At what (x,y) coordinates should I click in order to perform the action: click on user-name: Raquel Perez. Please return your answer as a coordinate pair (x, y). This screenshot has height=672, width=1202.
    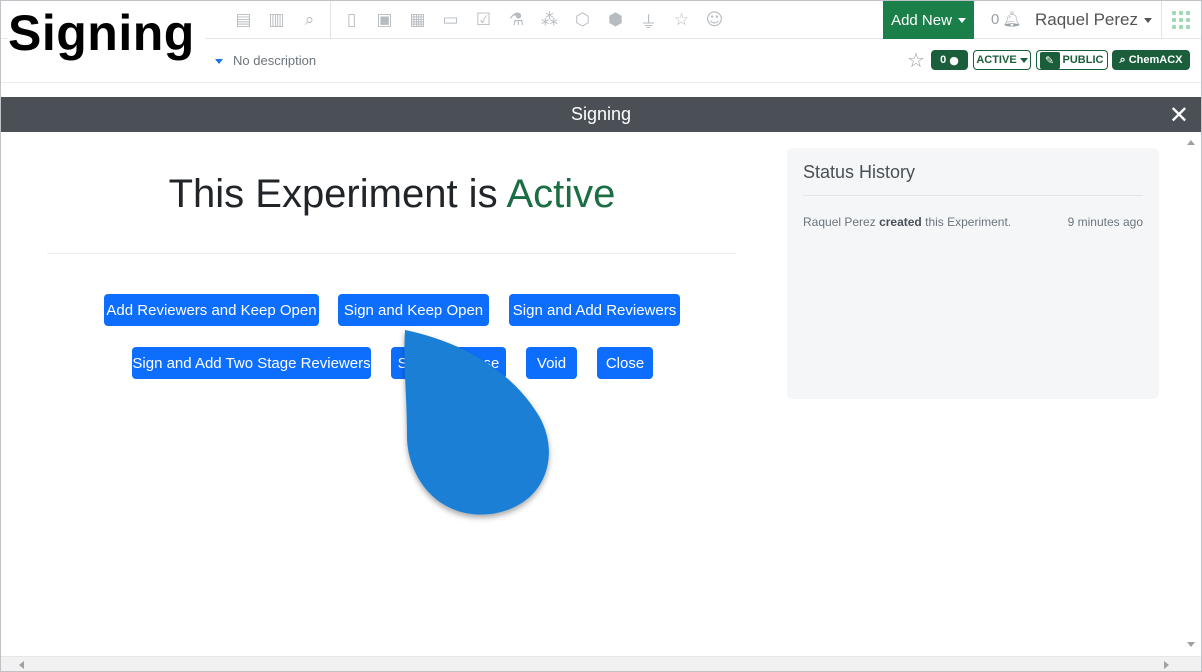
    Looking at the image, I should click on (1087, 19).